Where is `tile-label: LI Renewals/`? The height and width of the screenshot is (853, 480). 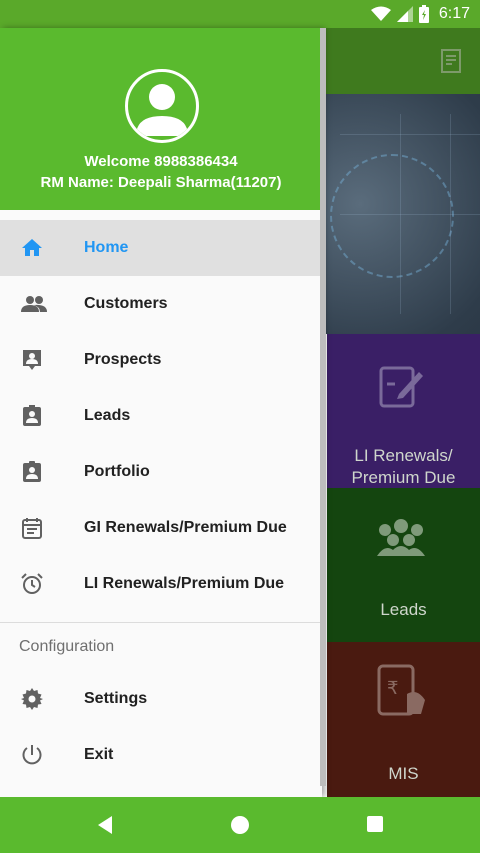
tile-label: LI Renewals/ is located at coordinates (403, 455).